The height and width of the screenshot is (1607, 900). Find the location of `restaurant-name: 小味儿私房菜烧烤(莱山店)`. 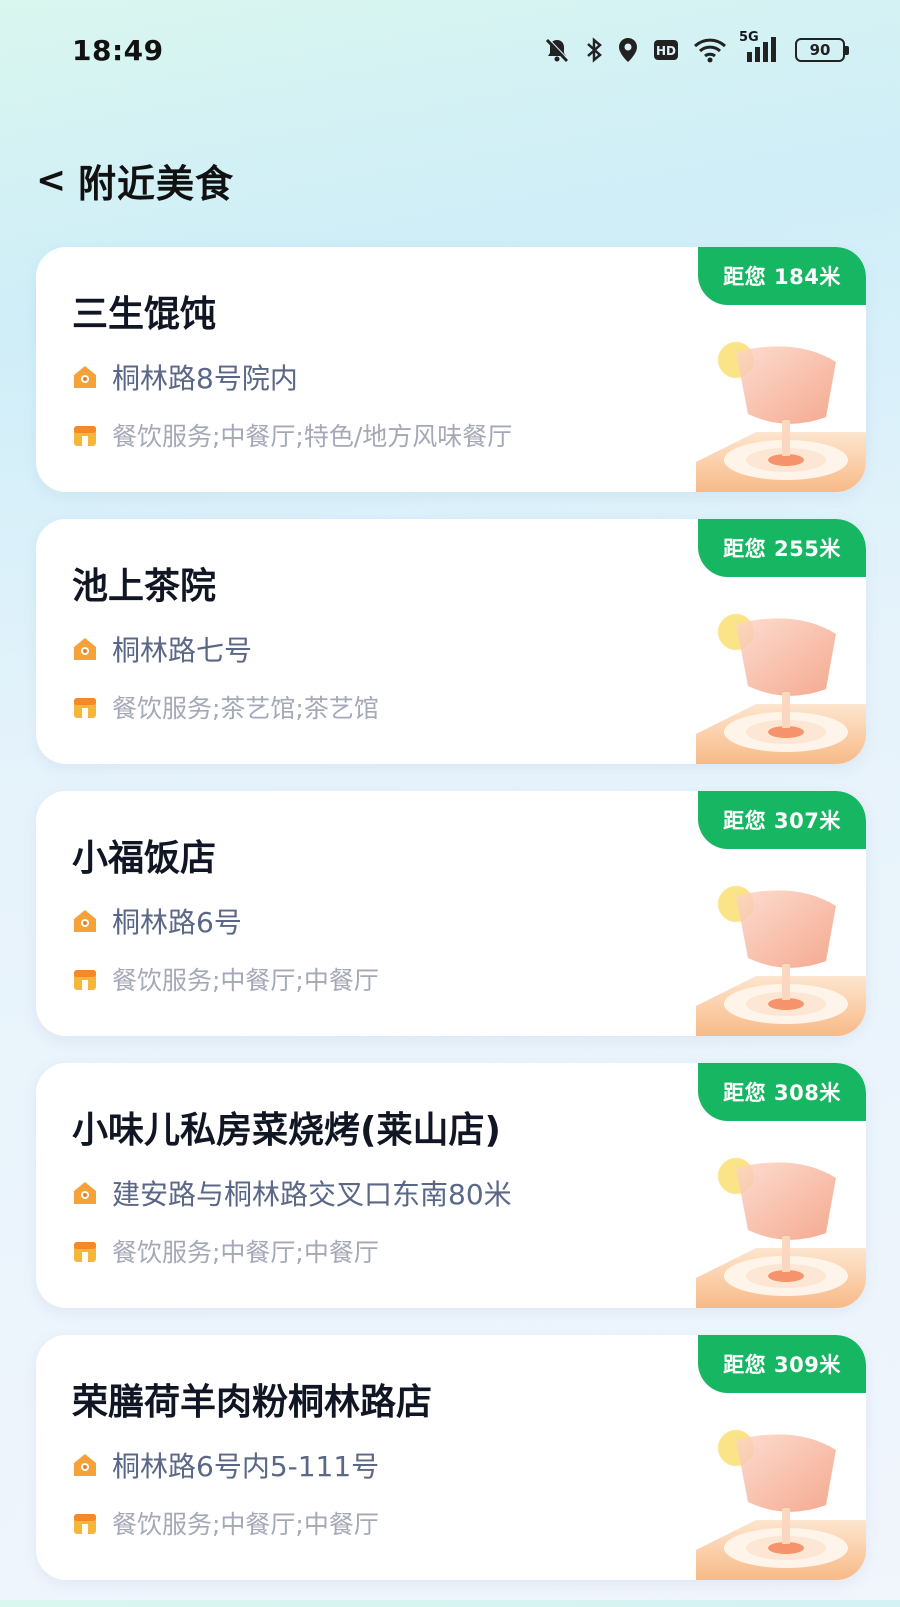

restaurant-name: 小味儿私房菜烧烤(莱山店) is located at coordinates (286, 1130).